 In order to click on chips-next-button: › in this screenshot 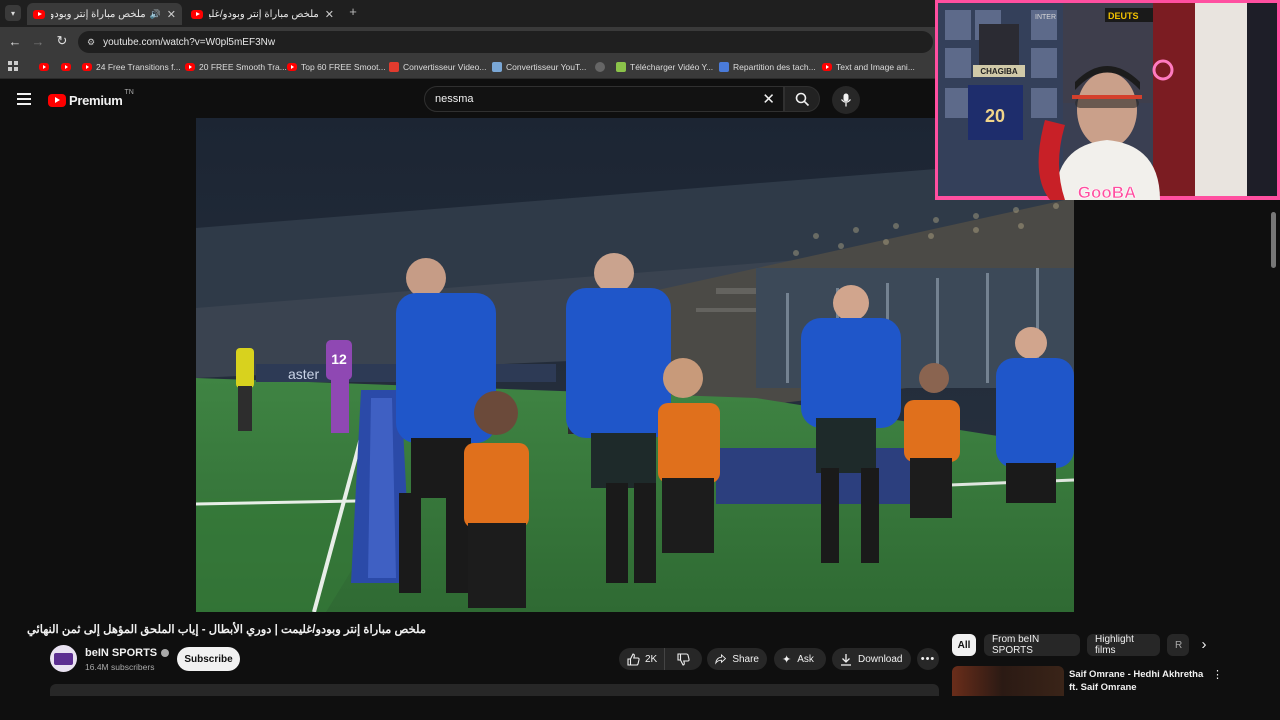, I will do `click(1204, 645)`.